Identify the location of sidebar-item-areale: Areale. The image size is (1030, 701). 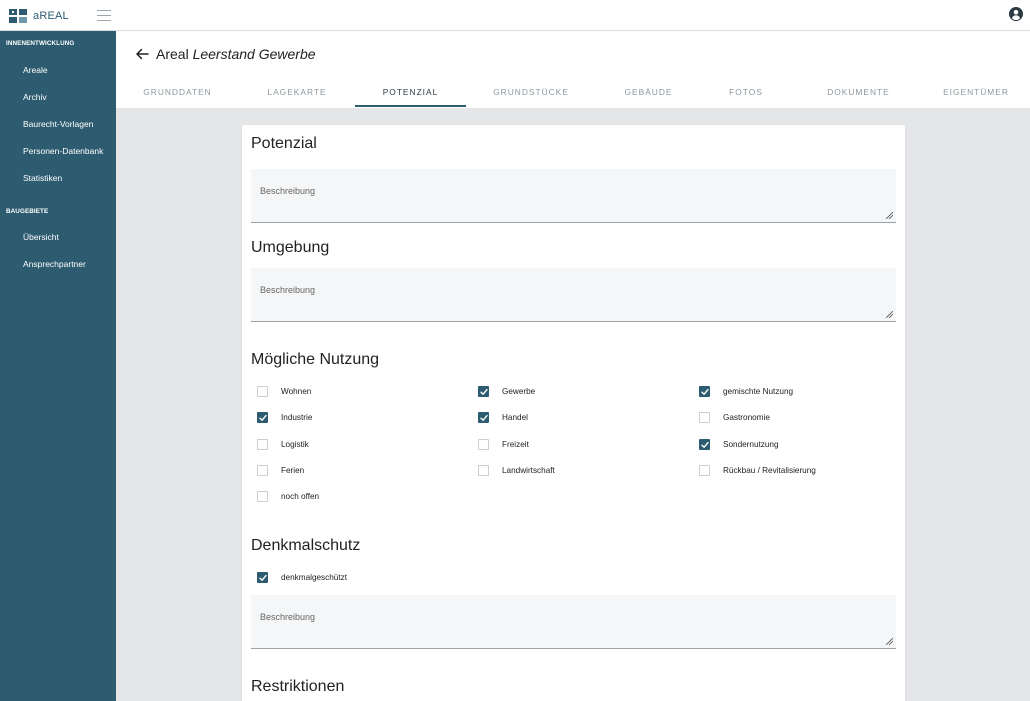
(35, 70).